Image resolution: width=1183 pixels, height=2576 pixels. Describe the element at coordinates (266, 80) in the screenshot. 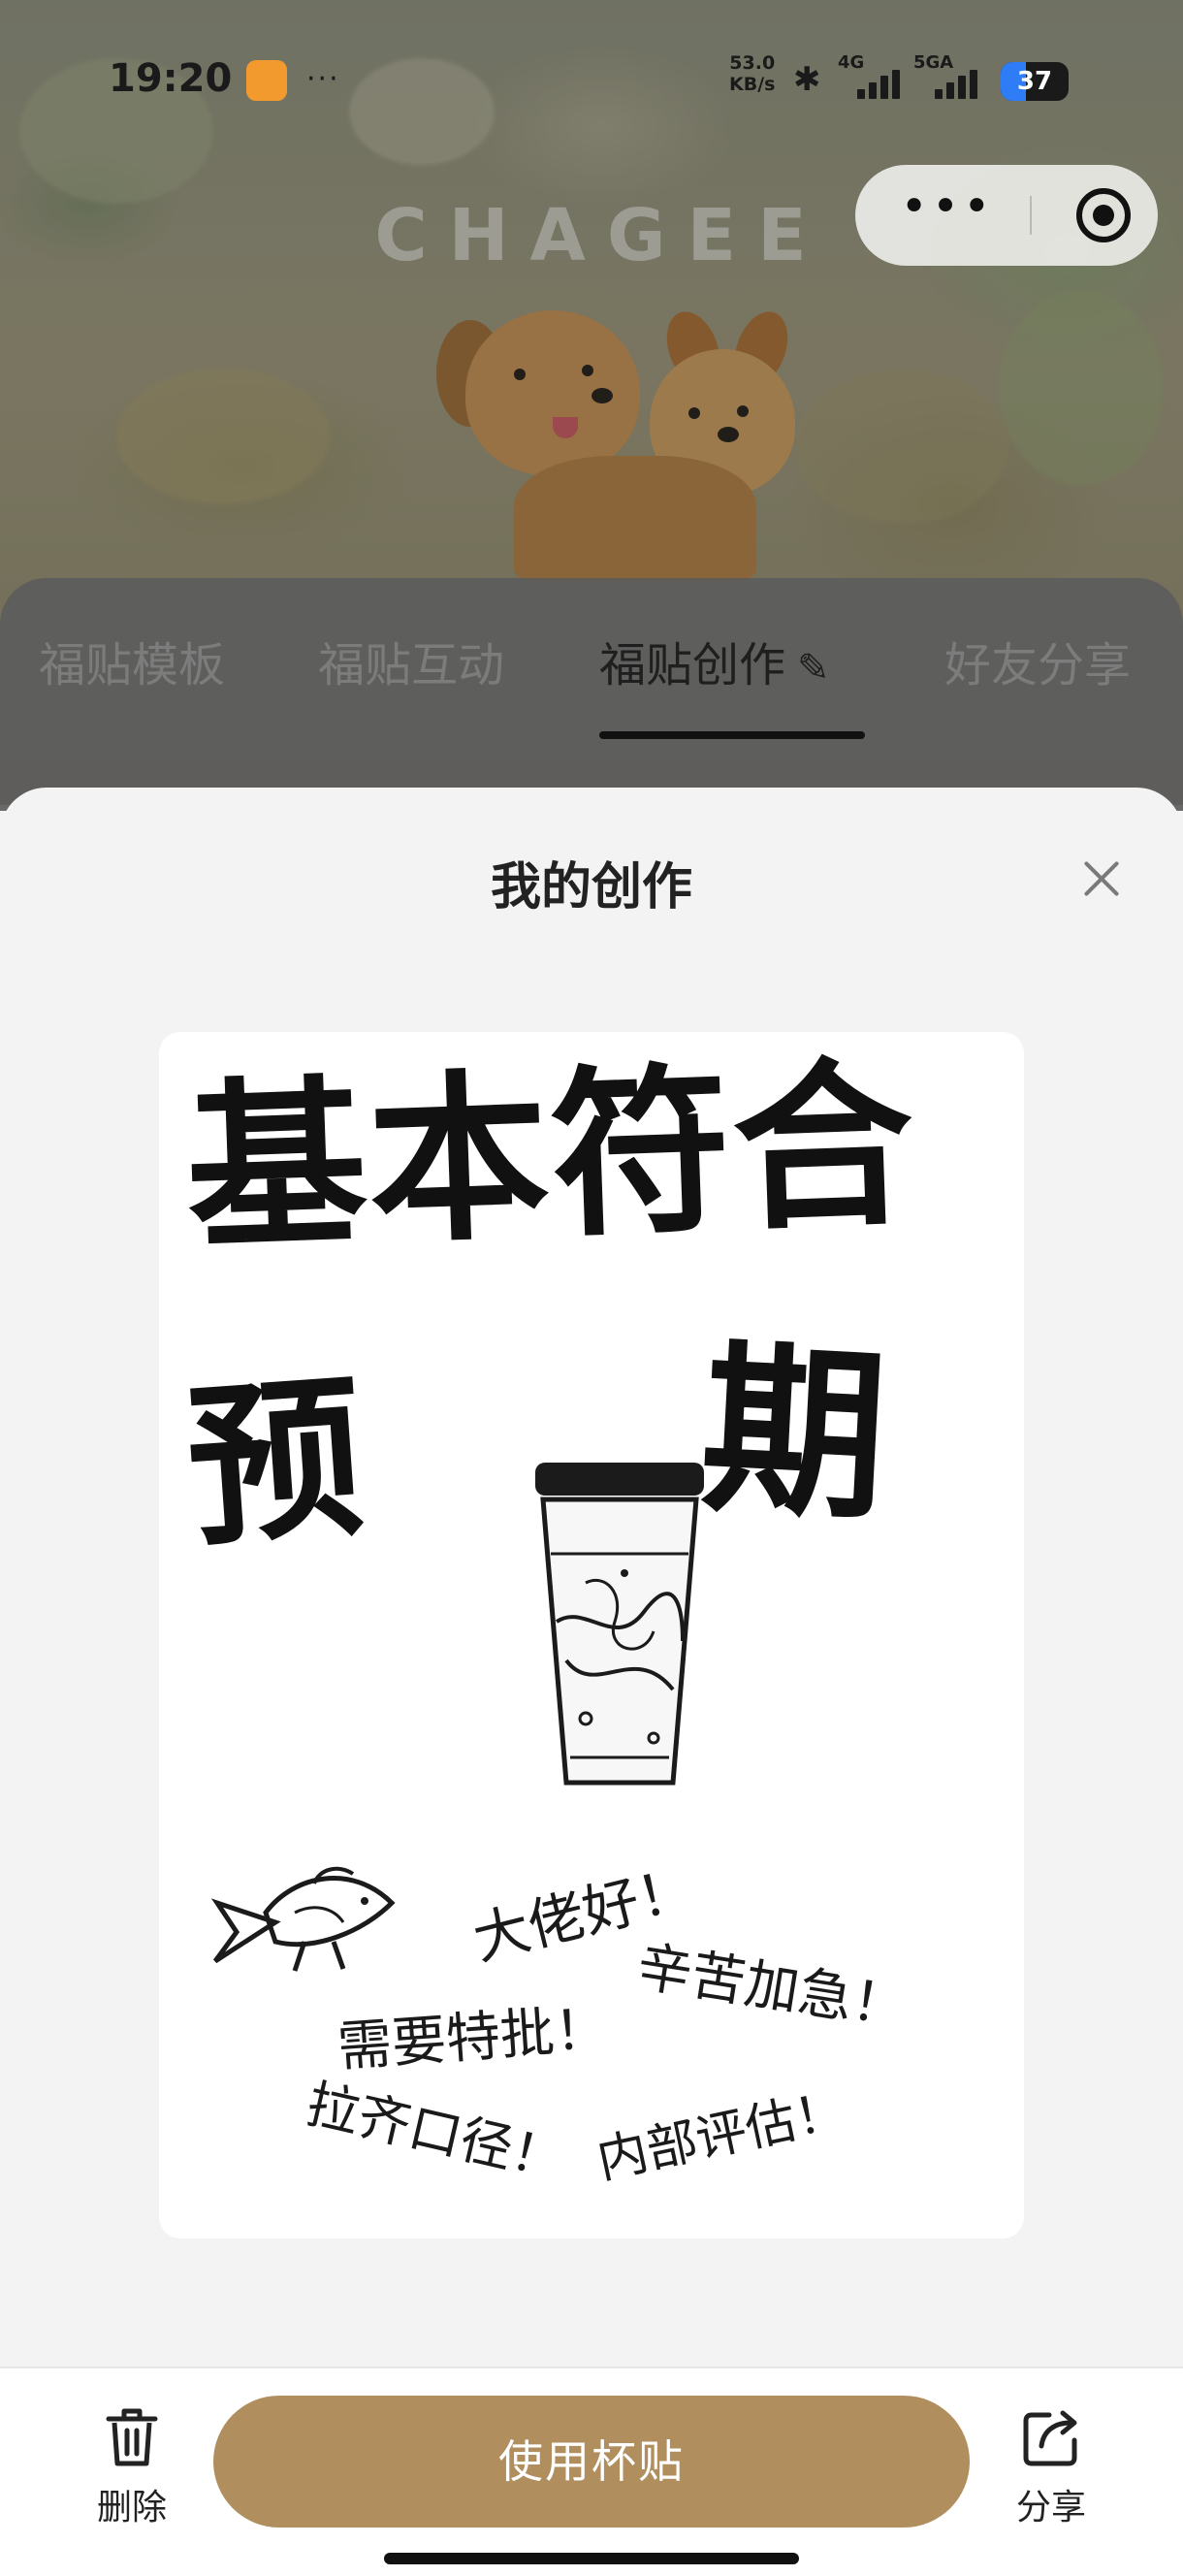

I see `app-badge-icon` at that location.